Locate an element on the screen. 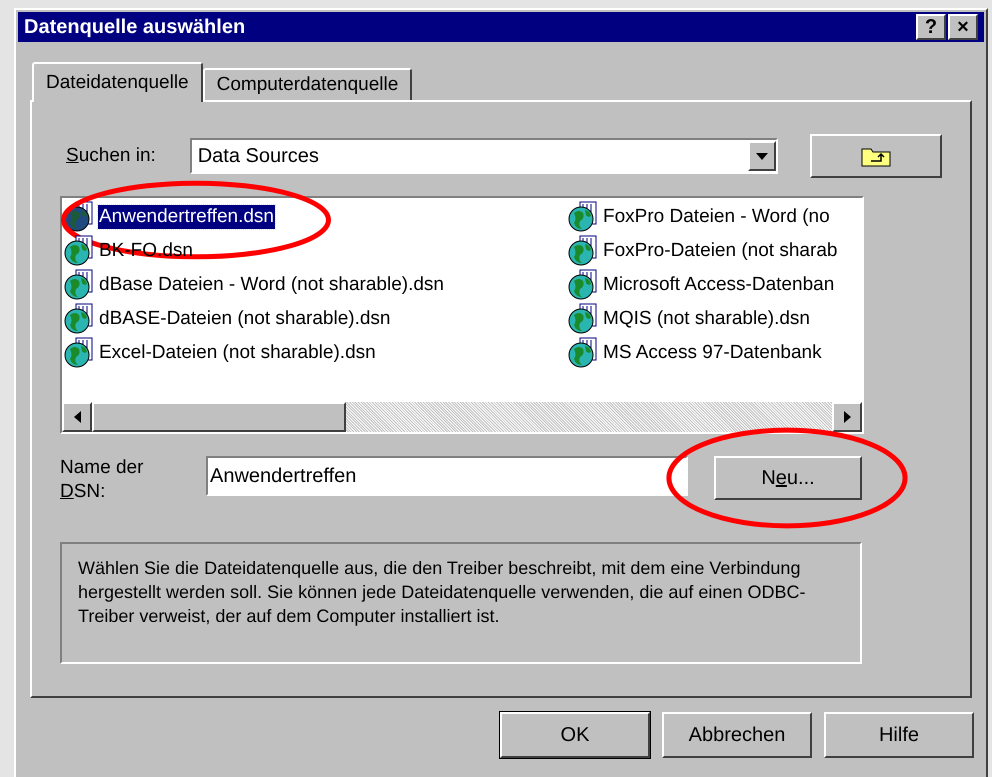 The width and height of the screenshot is (992, 777). left-arrow-icon is located at coordinates (77, 417).